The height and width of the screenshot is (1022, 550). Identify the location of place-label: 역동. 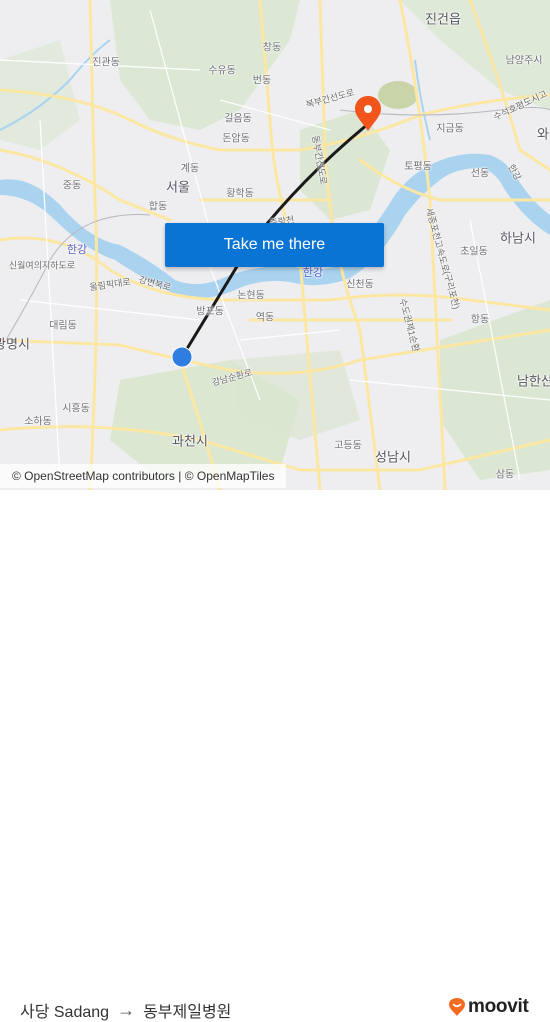
(265, 318).